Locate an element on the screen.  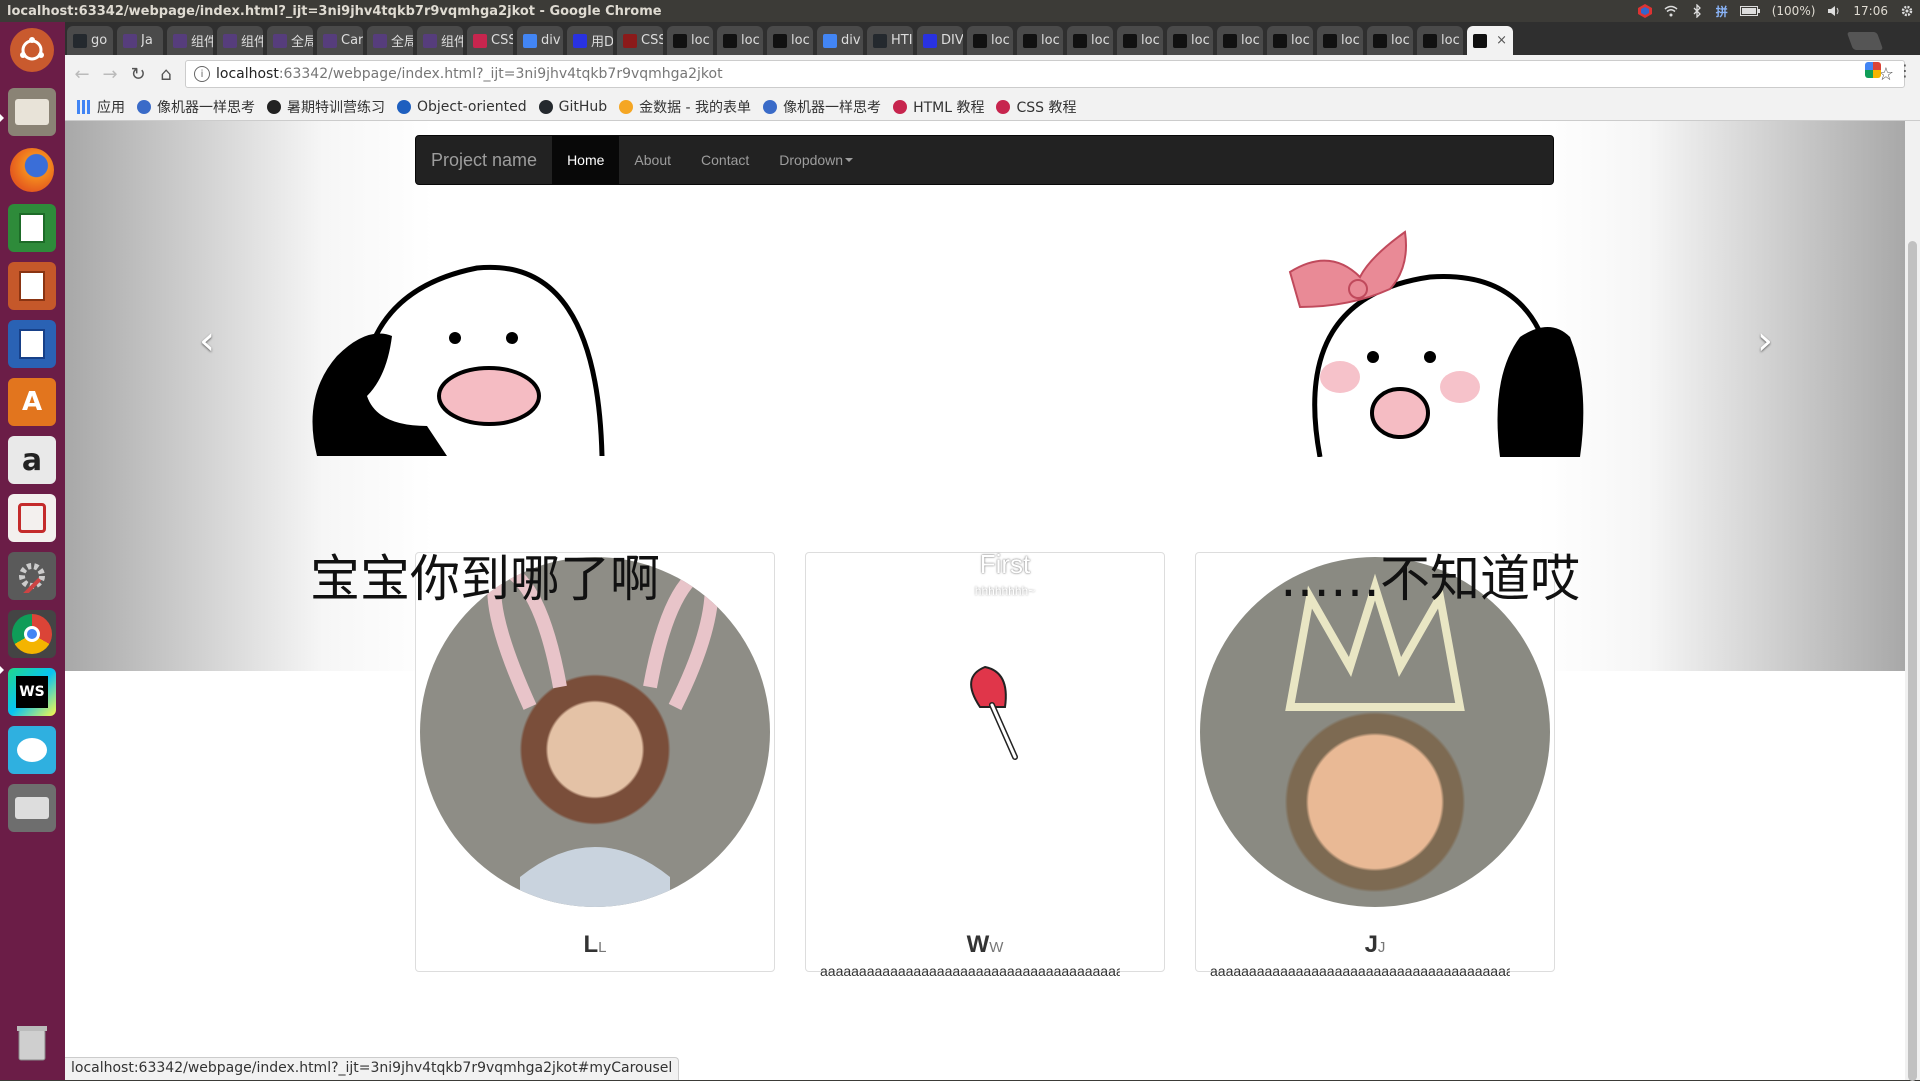
system-settings-icon is located at coordinates (32, 576).